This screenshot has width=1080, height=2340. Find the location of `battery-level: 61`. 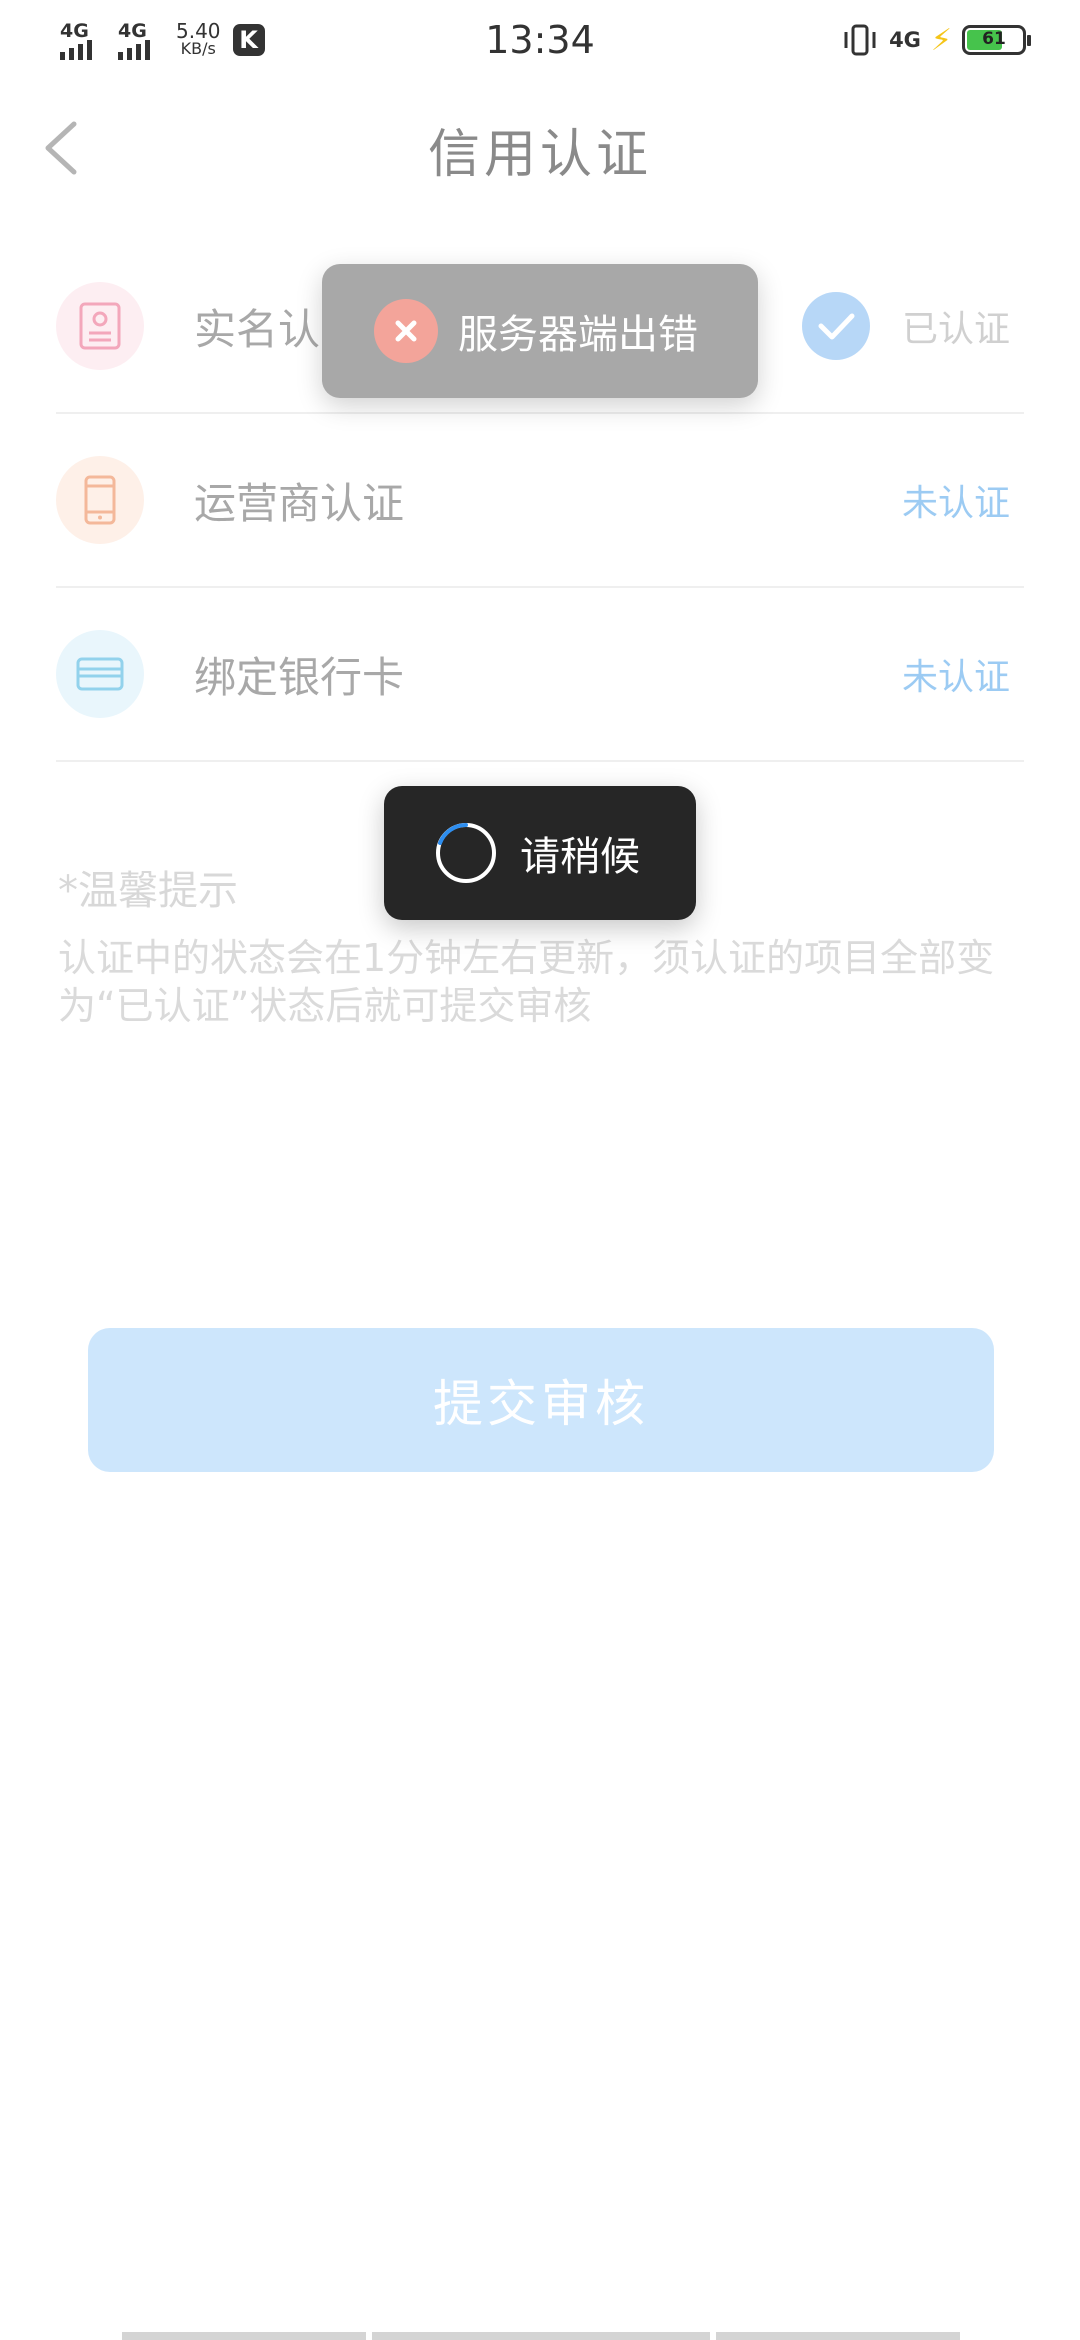

battery-level: 61 is located at coordinates (994, 39).